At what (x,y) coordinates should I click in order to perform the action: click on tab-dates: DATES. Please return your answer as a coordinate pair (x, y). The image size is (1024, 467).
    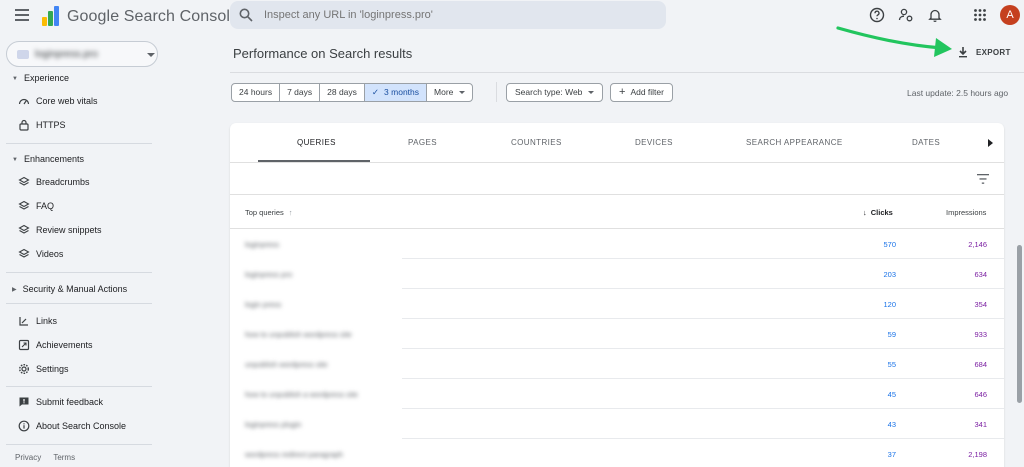
    Looking at the image, I should click on (926, 142).